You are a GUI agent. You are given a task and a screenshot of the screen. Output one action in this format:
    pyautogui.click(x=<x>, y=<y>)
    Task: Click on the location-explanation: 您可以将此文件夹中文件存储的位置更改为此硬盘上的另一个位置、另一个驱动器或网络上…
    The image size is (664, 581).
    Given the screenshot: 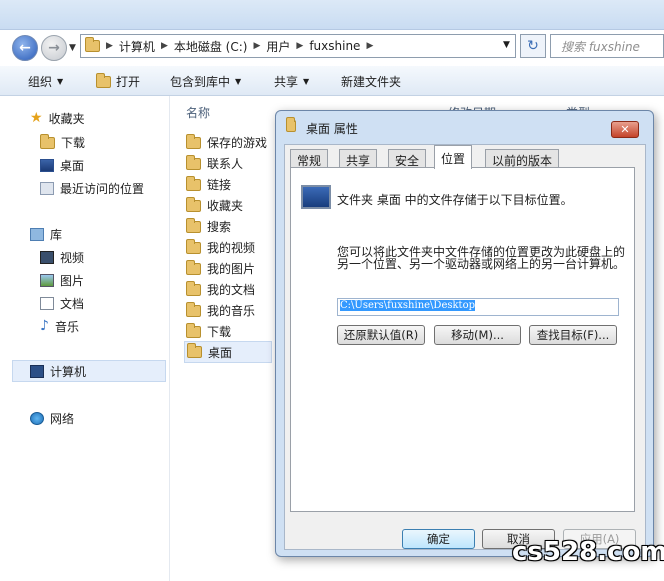 What is the action you would take?
    pyautogui.click(x=481, y=258)
    